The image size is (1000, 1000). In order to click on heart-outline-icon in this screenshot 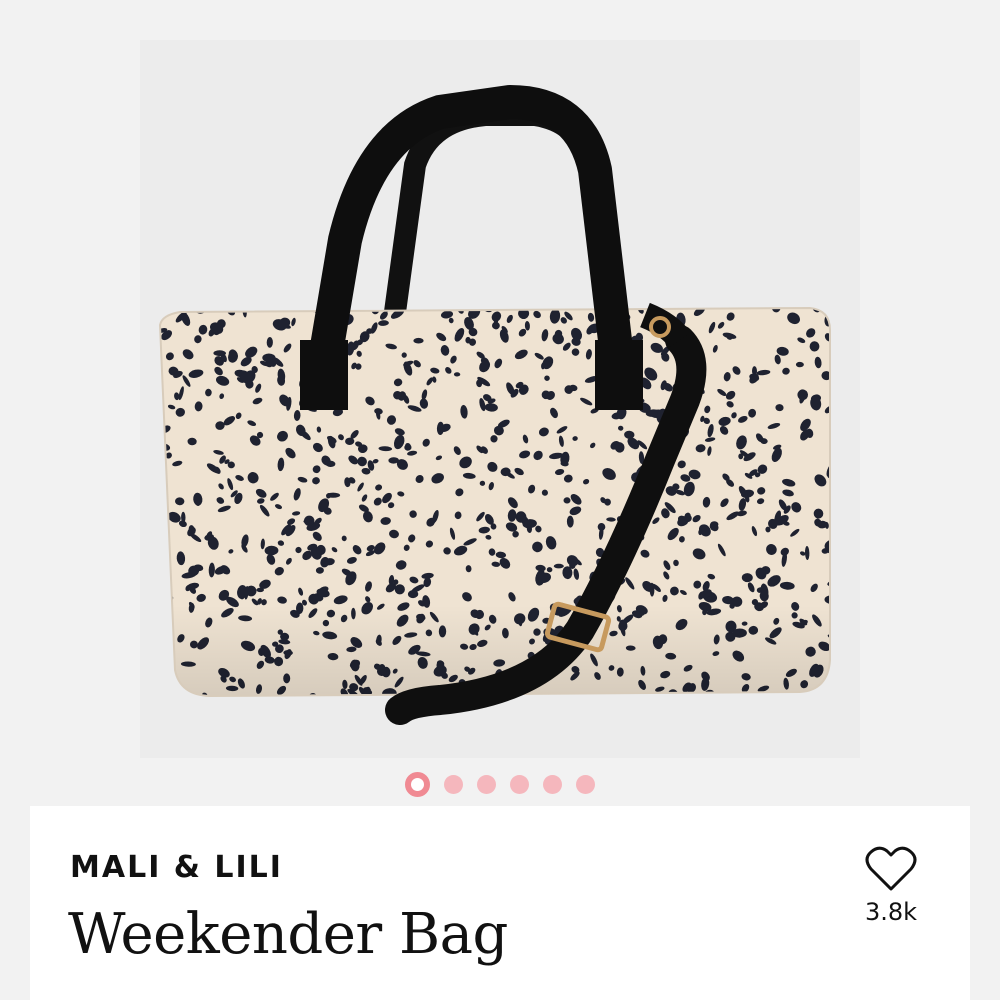, I will do `click(891, 869)`.